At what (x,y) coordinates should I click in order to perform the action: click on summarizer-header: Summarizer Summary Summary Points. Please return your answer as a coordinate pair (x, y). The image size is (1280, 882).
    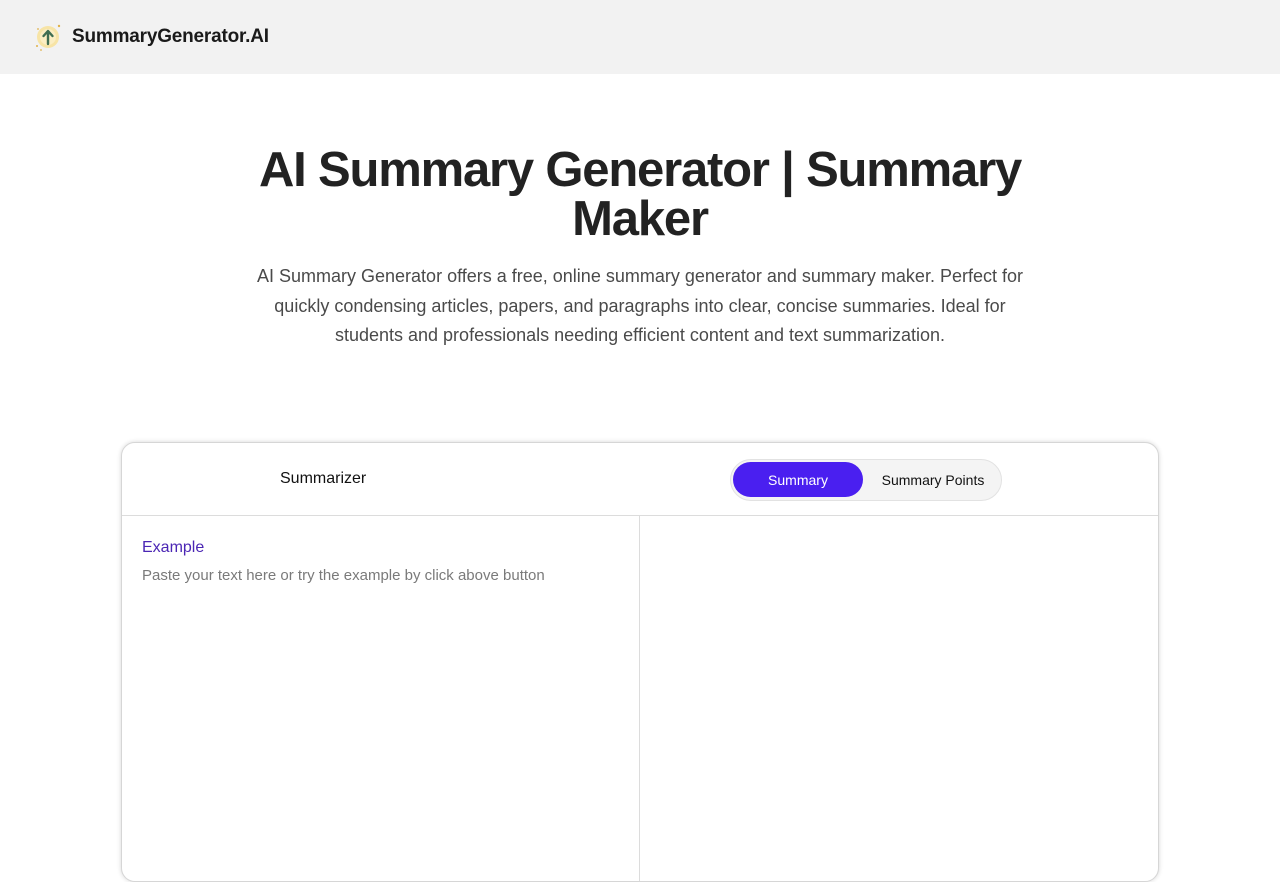
    Looking at the image, I should click on (640, 479).